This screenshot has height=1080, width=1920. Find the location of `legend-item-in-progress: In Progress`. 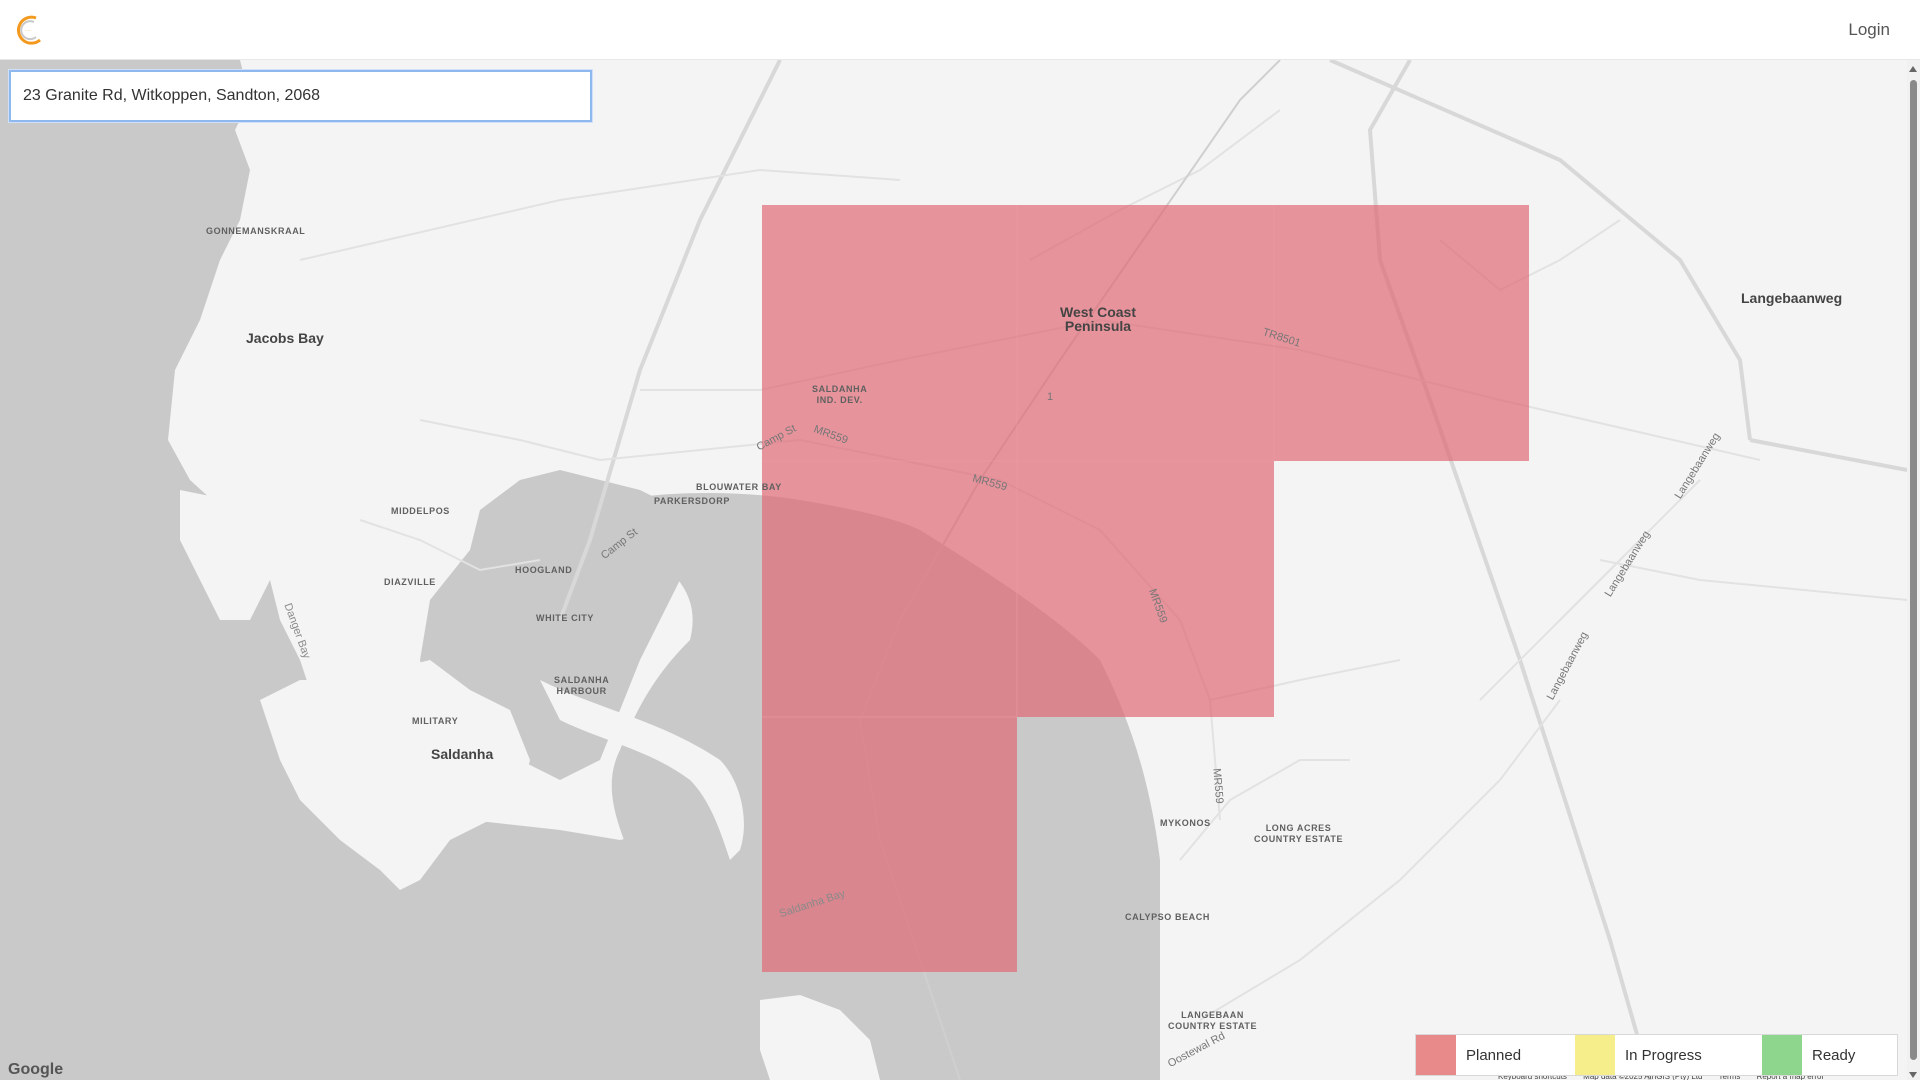

legend-item-in-progress: In Progress is located at coordinates (1668, 1055).